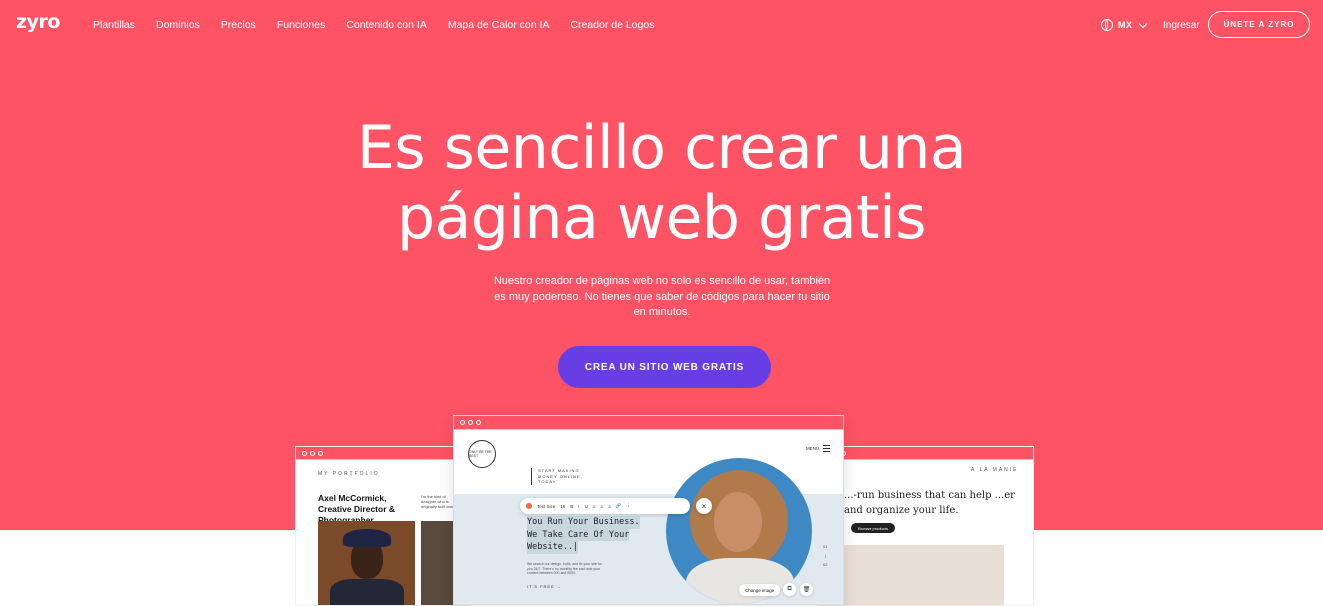 This screenshot has height=606, width=1323. Describe the element at coordinates (499, 25) in the screenshot. I see `nav-link-mapa-calor: Mapa de Calor con IA` at that location.